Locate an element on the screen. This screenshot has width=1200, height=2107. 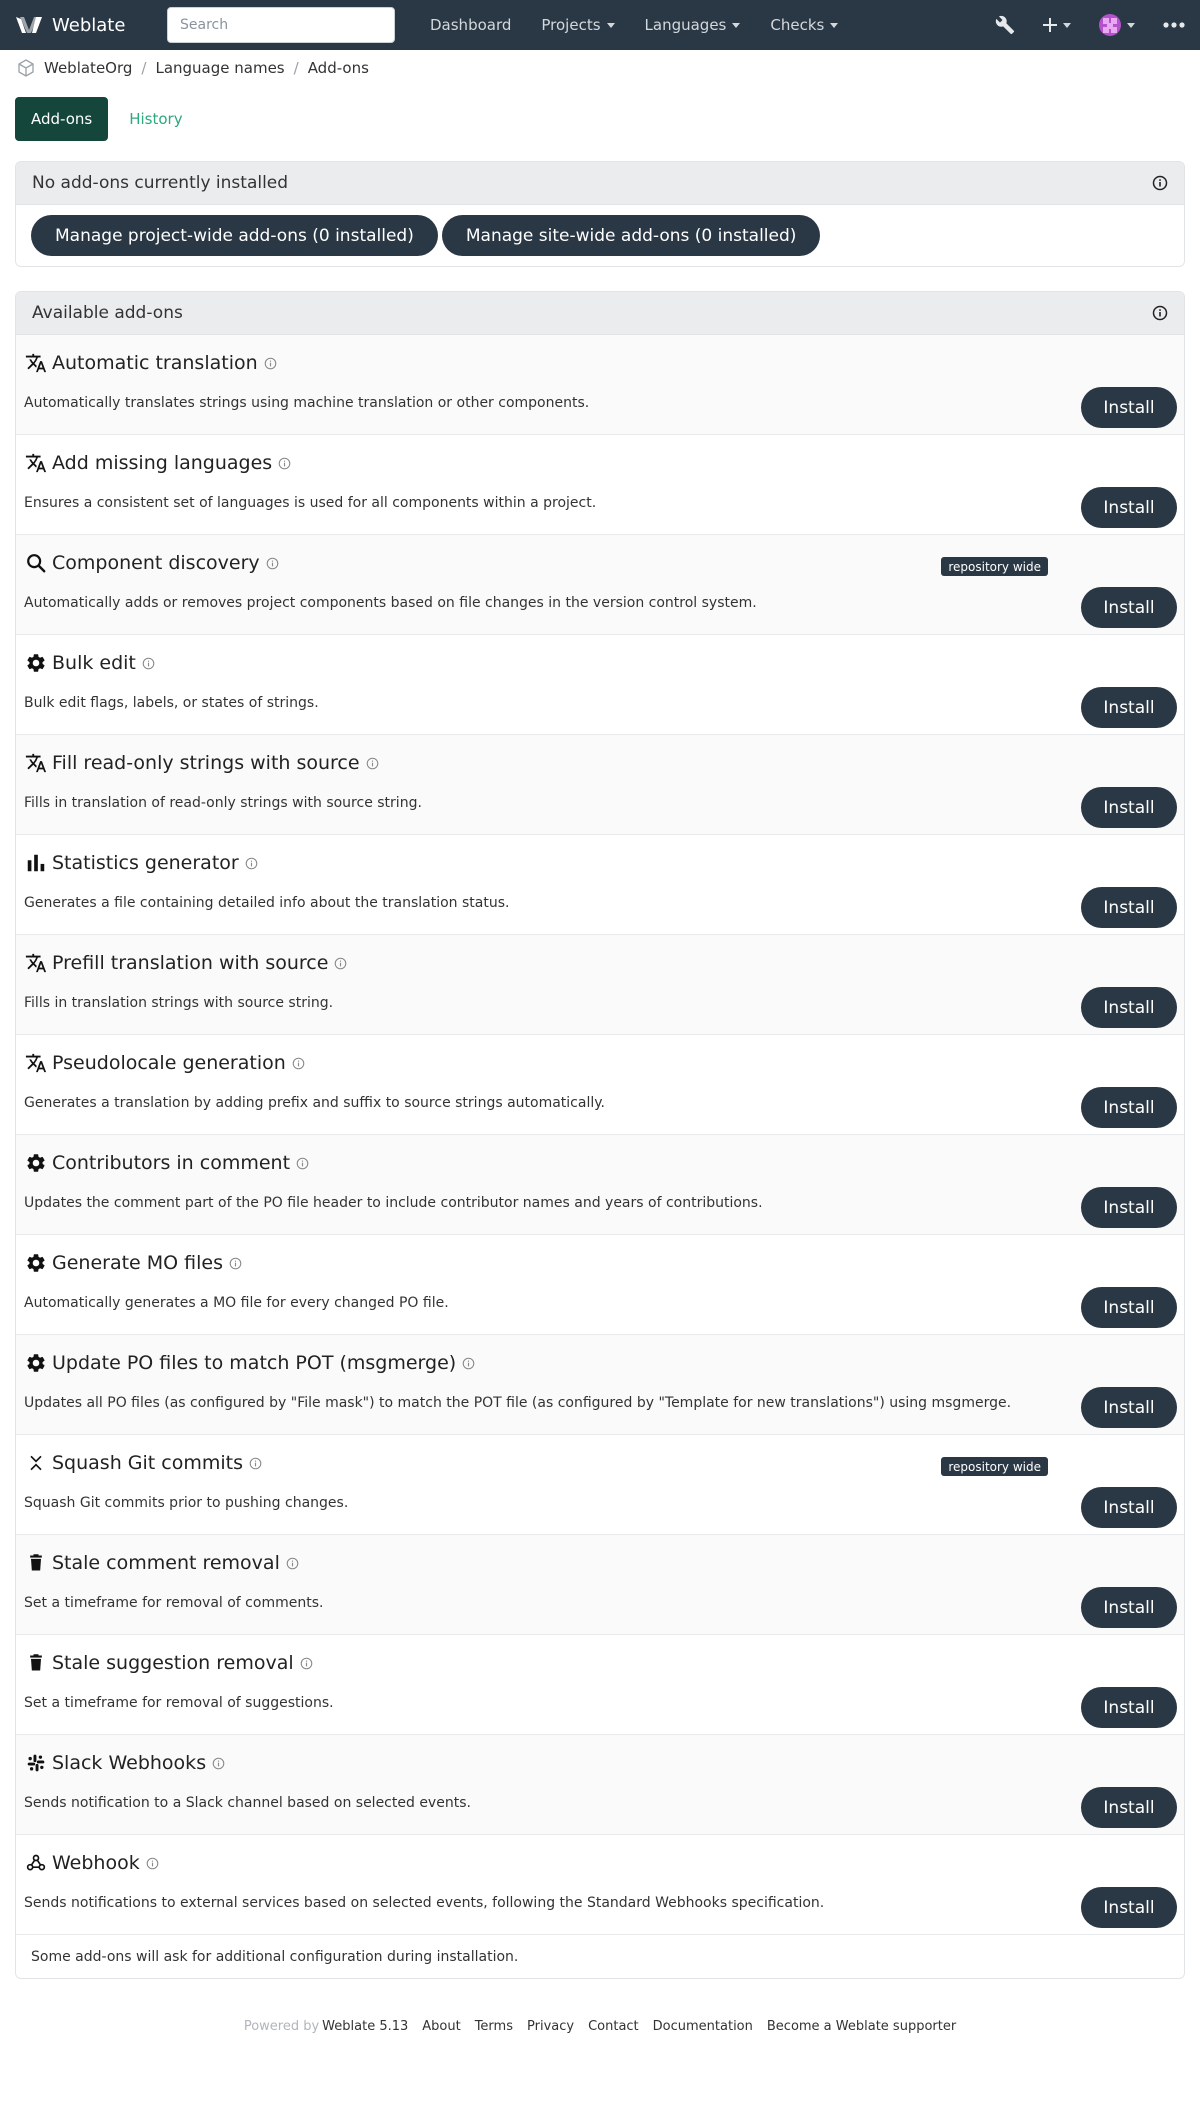
add-menu is located at coordinates (1057, 25).